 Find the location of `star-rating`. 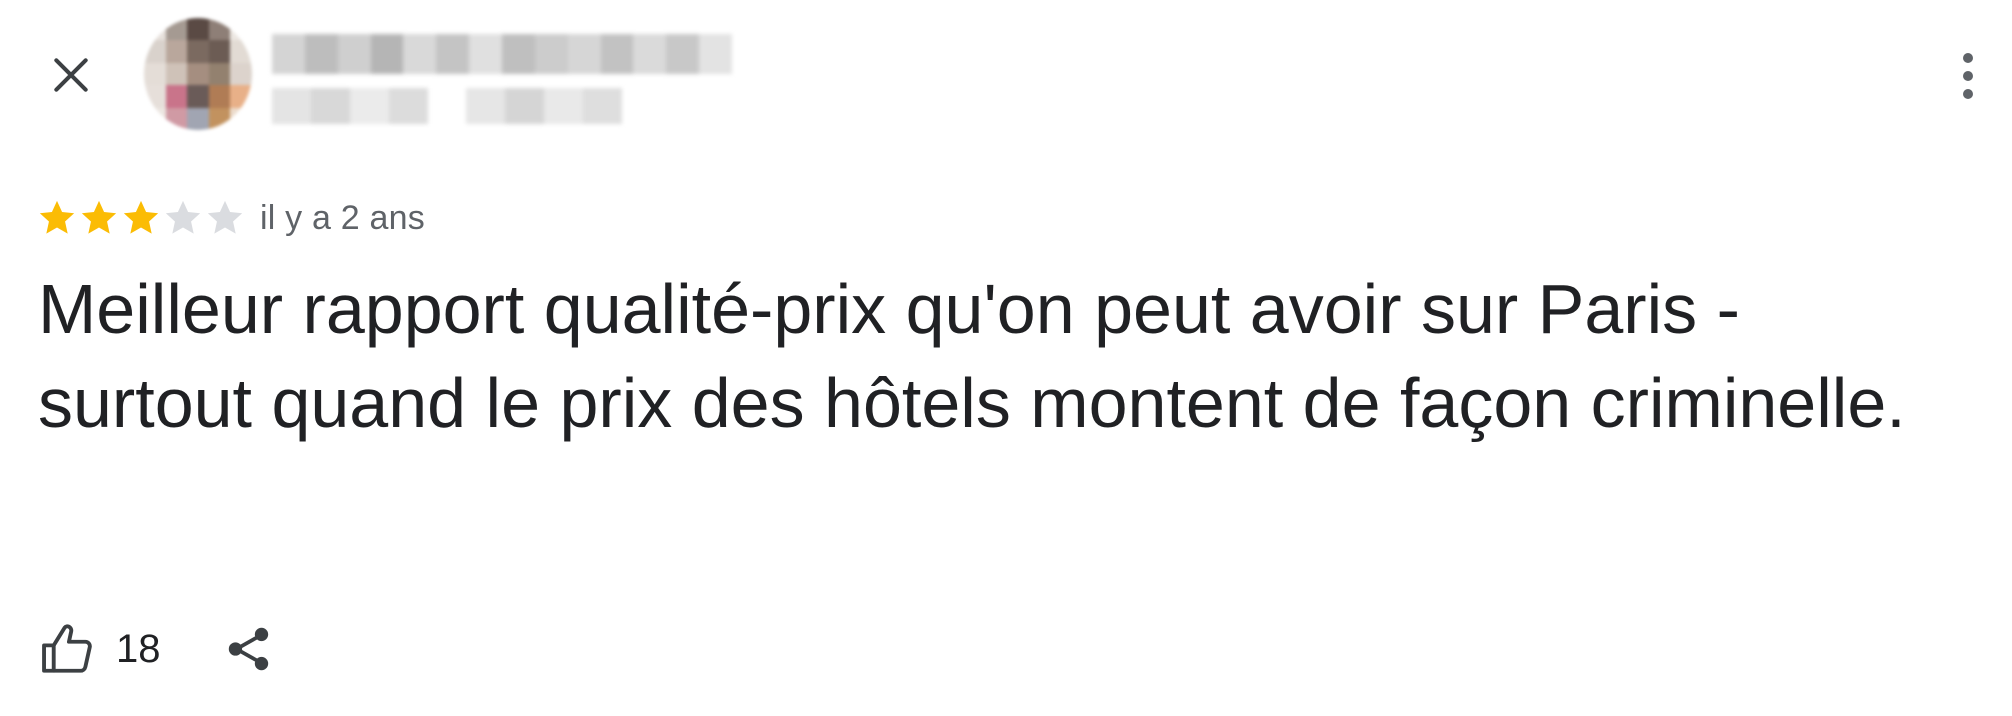

star-rating is located at coordinates (141, 218).